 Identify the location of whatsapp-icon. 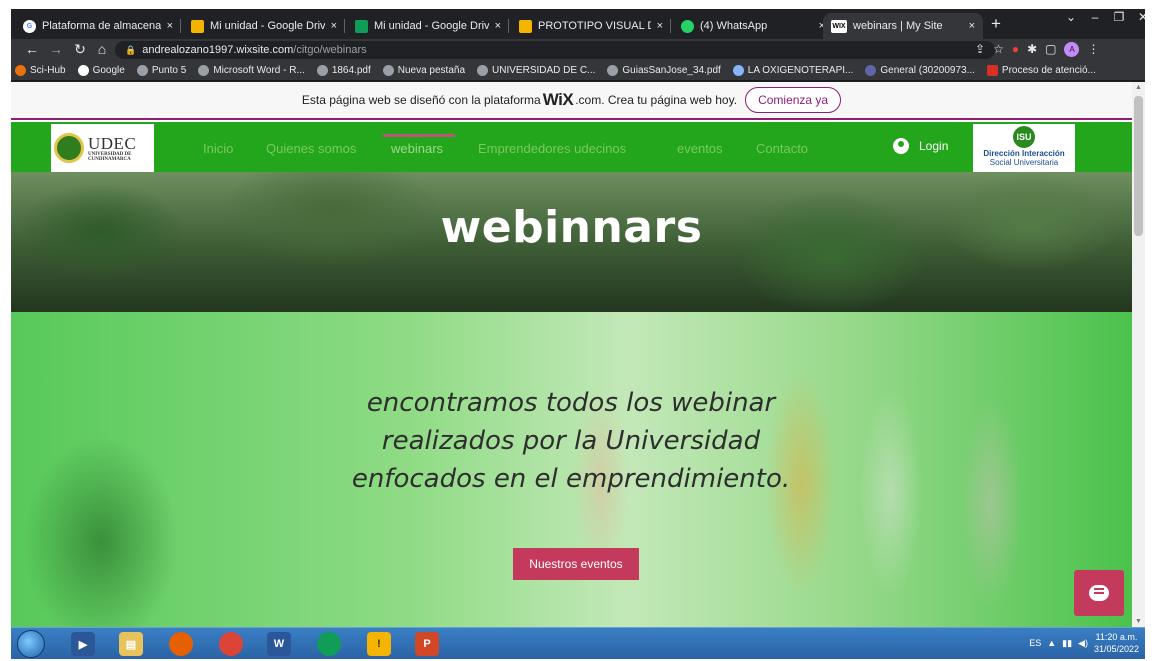
(687, 26).